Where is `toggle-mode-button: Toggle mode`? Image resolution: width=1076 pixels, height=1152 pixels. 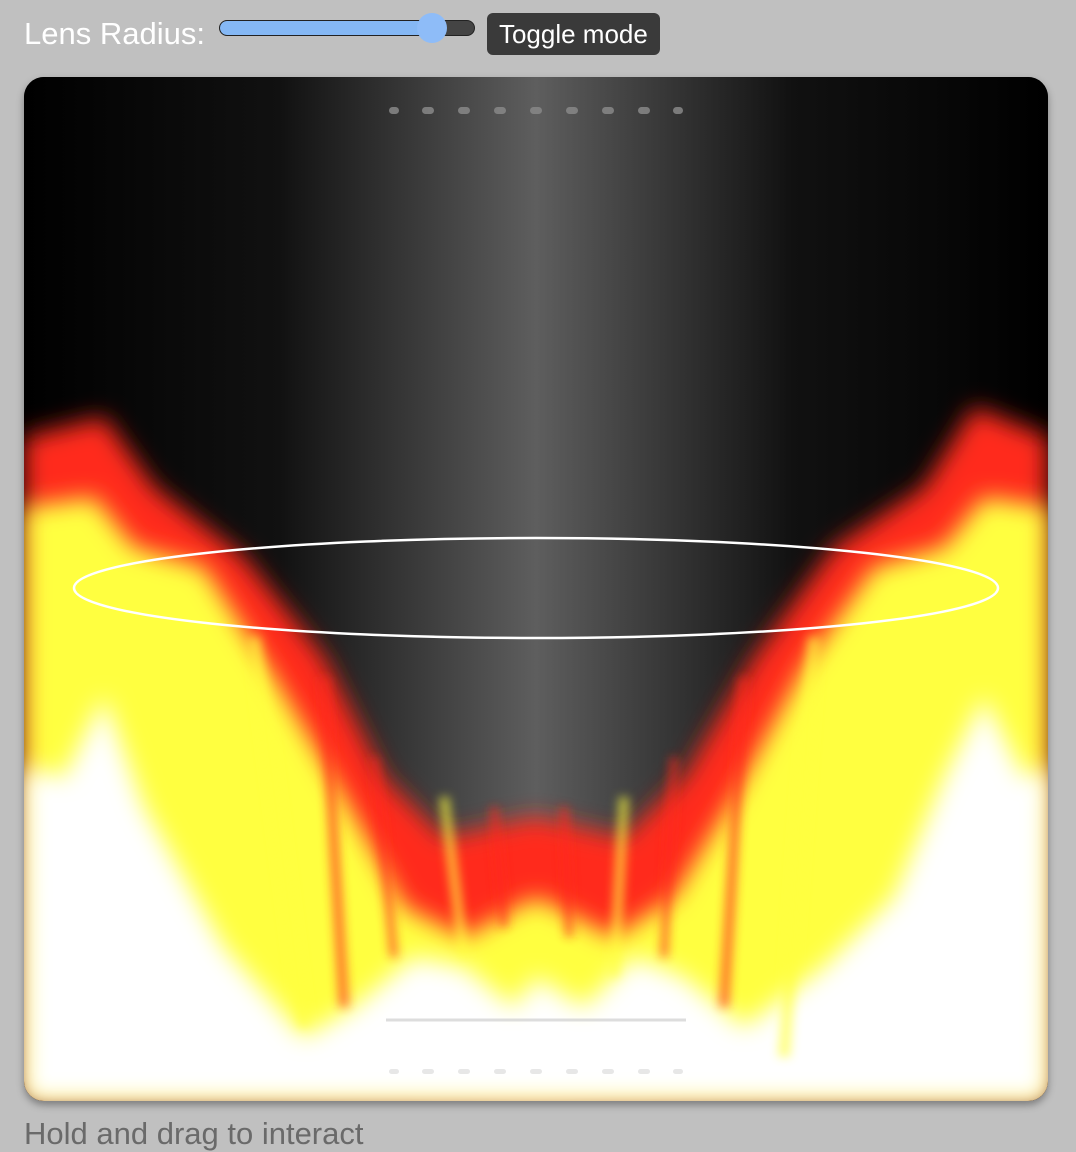 toggle-mode-button: Toggle mode is located at coordinates (573, 34).